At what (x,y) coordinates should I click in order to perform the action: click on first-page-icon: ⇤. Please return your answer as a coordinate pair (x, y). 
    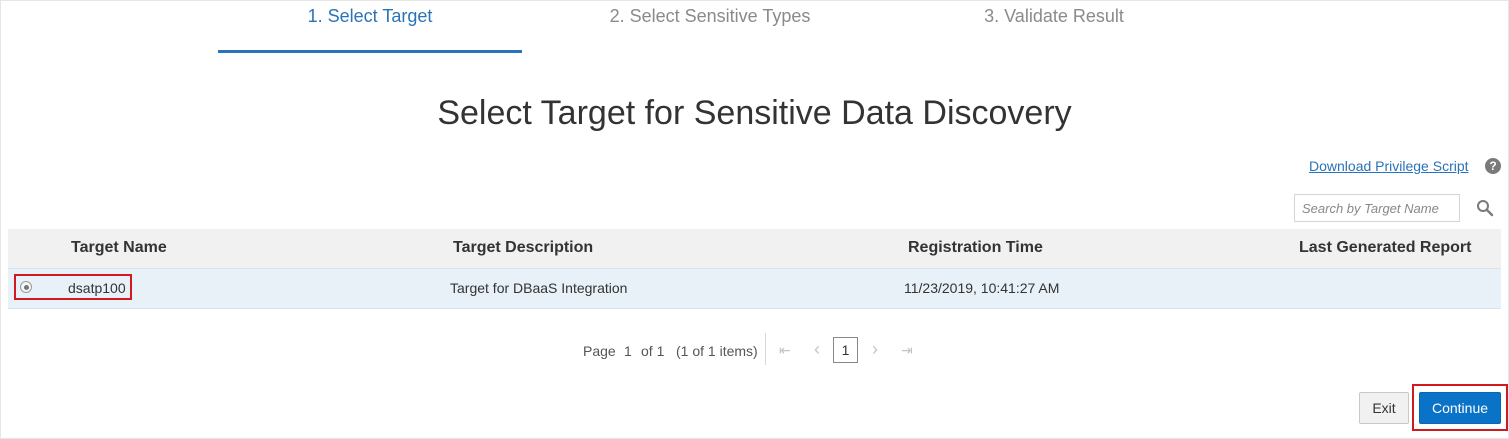
    Looking at the image, I should click on (785, 350).